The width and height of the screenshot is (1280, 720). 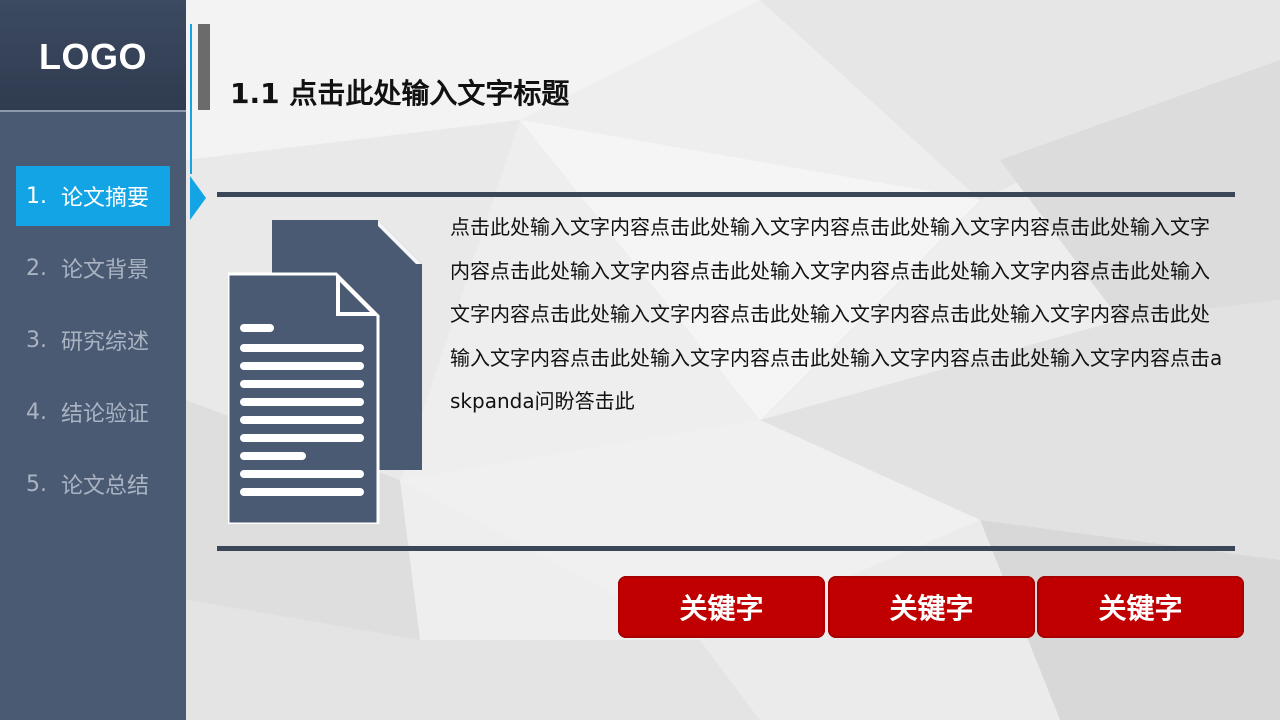 I want to click on page-title: 1.1 点击此处输入文字标题, so click(x=400, y=93).